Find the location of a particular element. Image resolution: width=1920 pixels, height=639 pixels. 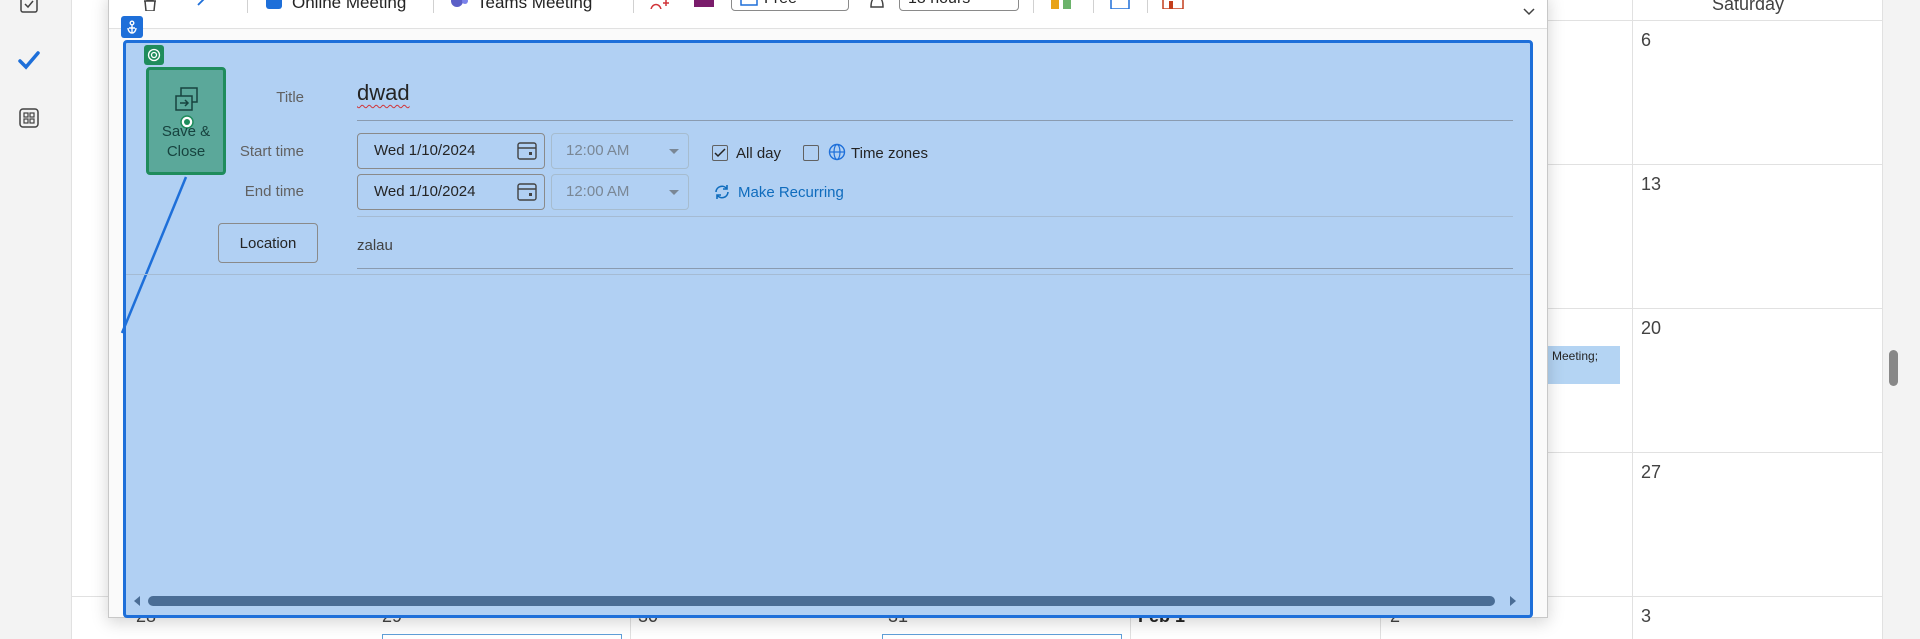

target-icon is located at coordinates (154, 55).